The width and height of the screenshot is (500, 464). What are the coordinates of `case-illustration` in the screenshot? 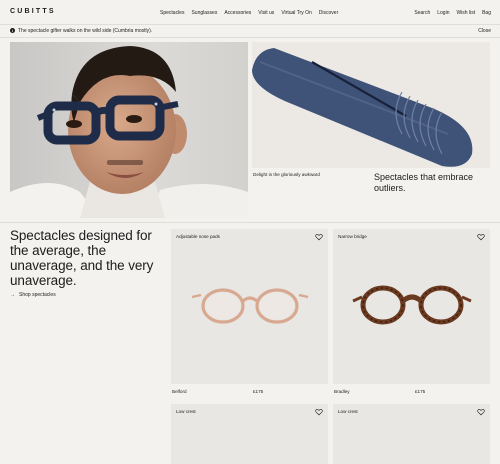 It's located at (371, 105).